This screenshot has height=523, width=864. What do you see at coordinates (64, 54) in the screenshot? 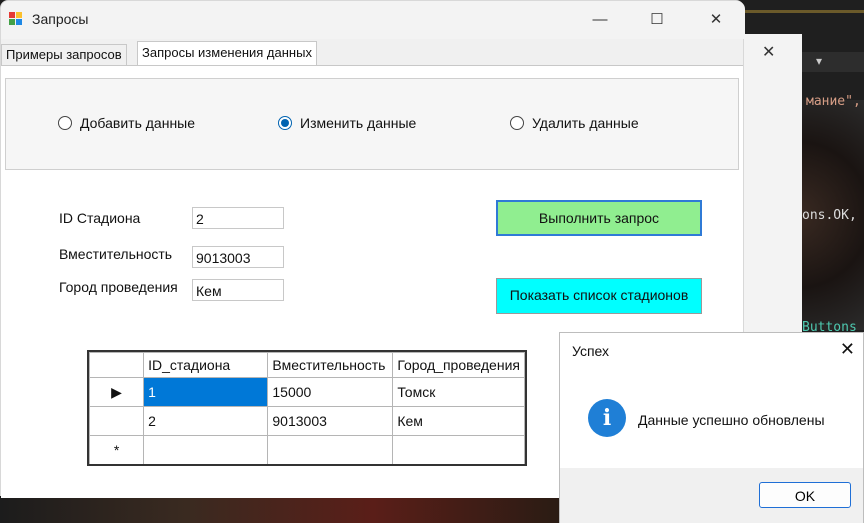
I see `tab-query-examples: Примеры запросов` at bounding box center [64, 54].